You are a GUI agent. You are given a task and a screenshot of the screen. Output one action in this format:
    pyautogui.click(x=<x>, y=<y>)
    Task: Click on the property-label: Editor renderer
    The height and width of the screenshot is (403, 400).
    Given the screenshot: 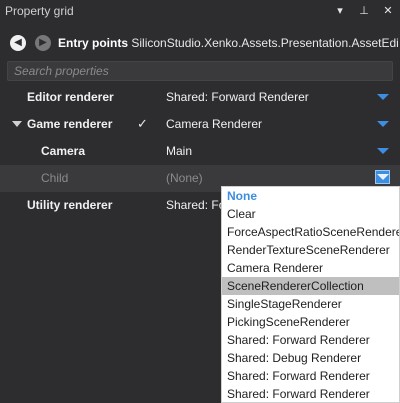 What is the action you would take?
    pyautogui.click(x=70, y=97)
    